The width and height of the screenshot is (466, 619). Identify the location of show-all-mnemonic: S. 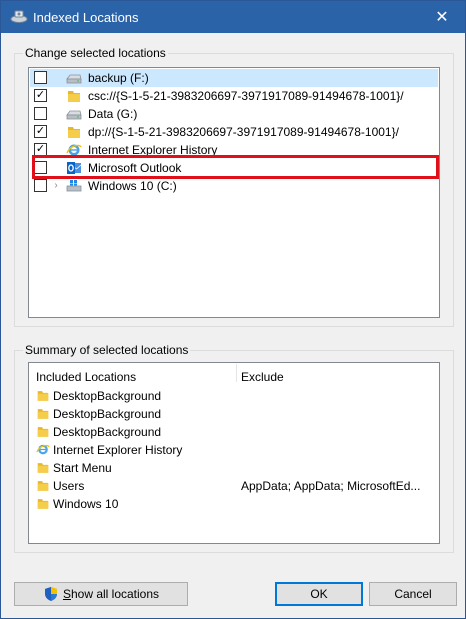
(66, 594).